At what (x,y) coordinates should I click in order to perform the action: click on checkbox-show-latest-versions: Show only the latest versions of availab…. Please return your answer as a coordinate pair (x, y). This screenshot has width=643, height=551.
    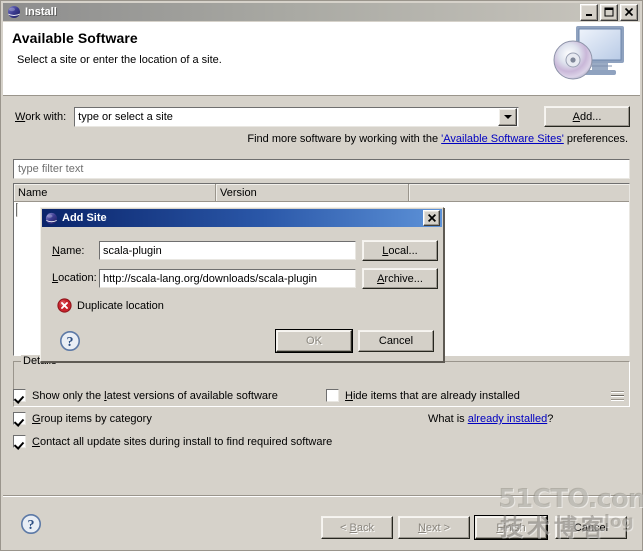
    Looking at the image, I should click on (145, 395).